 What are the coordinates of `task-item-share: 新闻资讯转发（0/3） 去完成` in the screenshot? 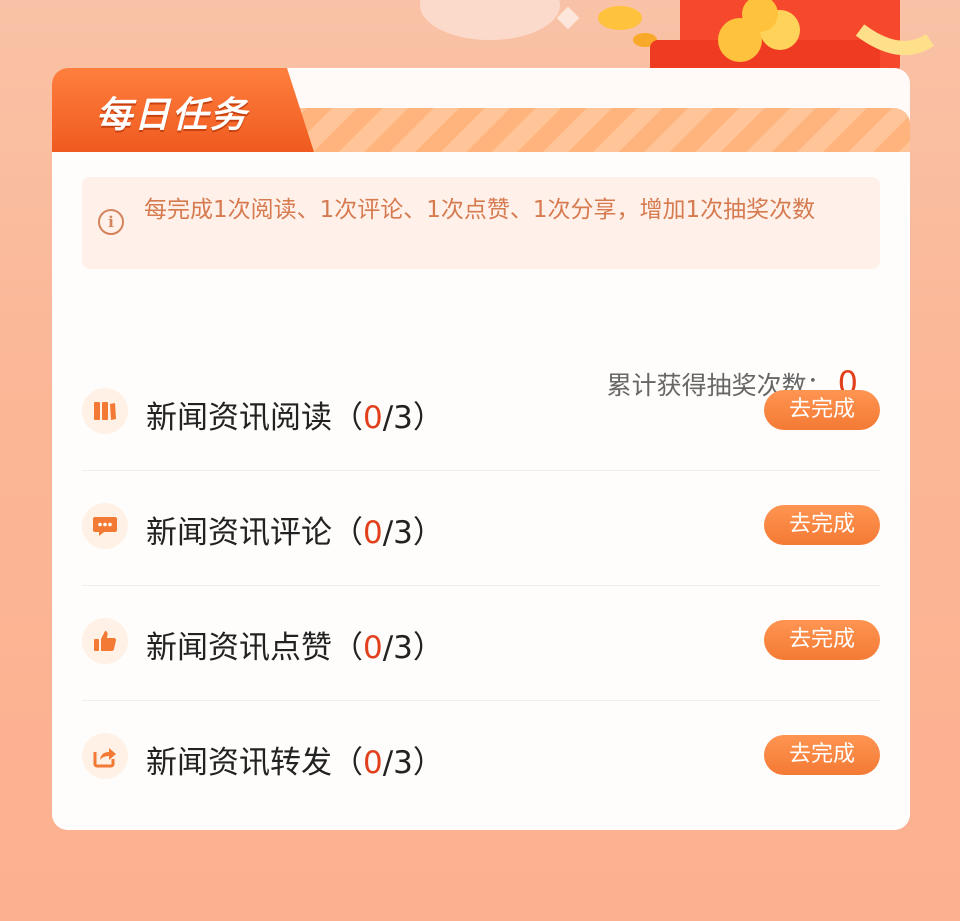 It's located at (481, 758).